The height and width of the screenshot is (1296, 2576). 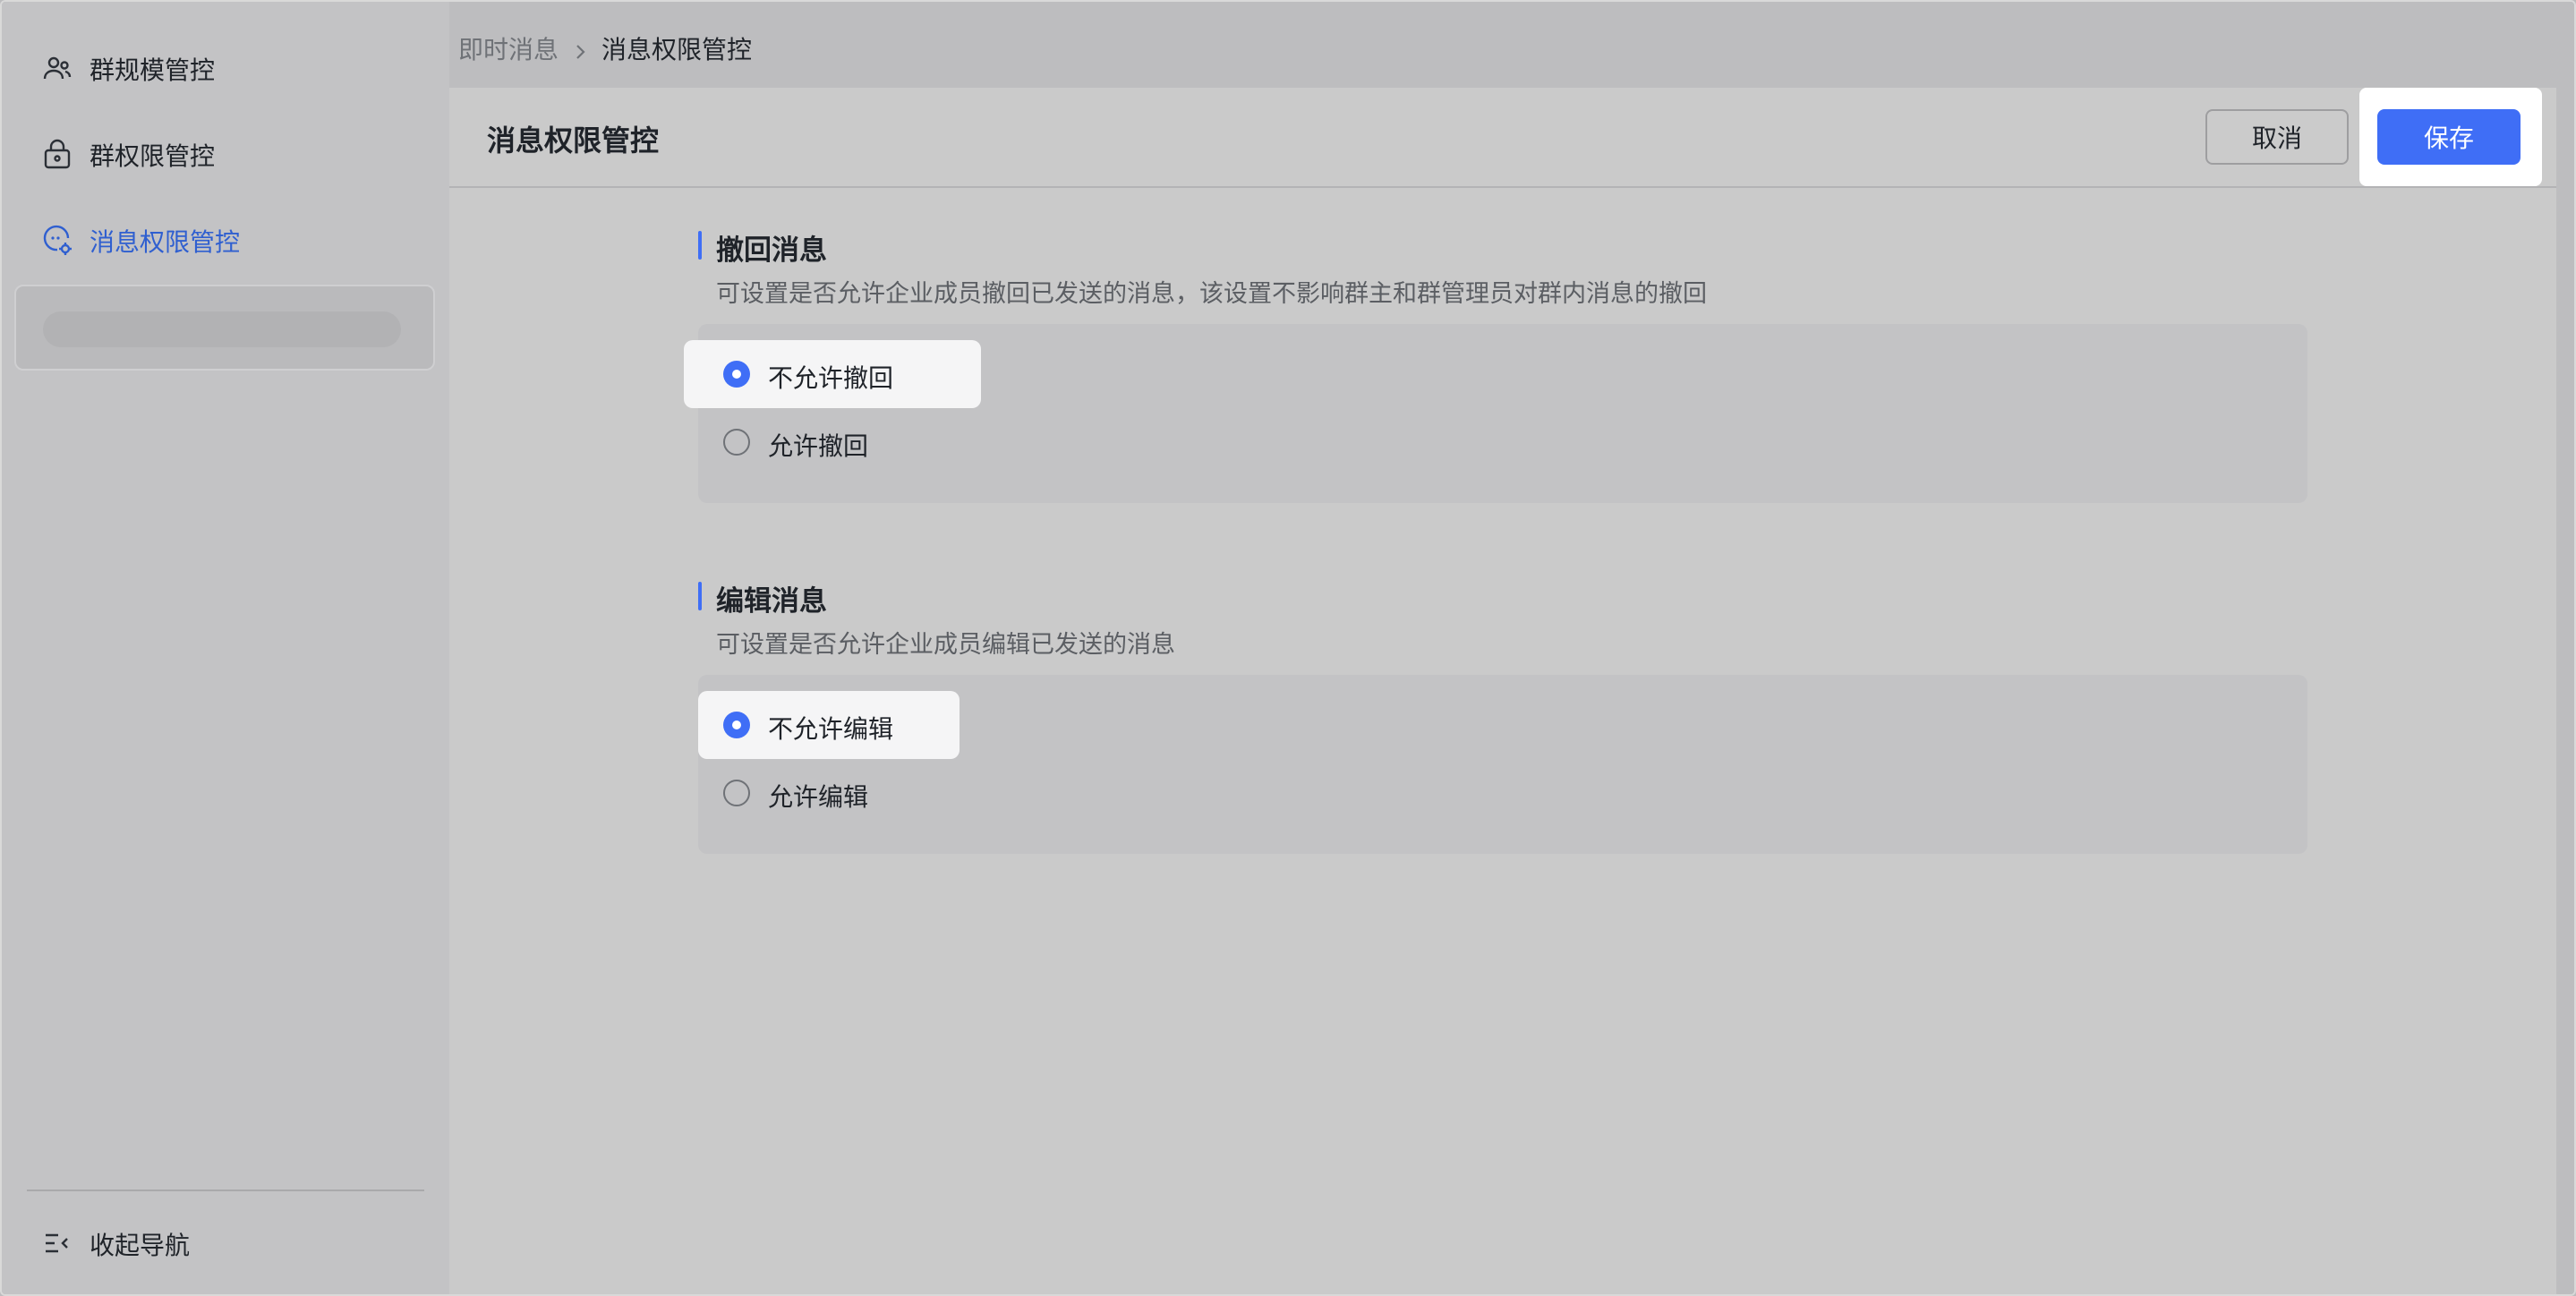 What do you see at coordinates (831, 729) in the screenshot?
I see `radio-label: 不允许编辑` at bounding box center [831, 729].